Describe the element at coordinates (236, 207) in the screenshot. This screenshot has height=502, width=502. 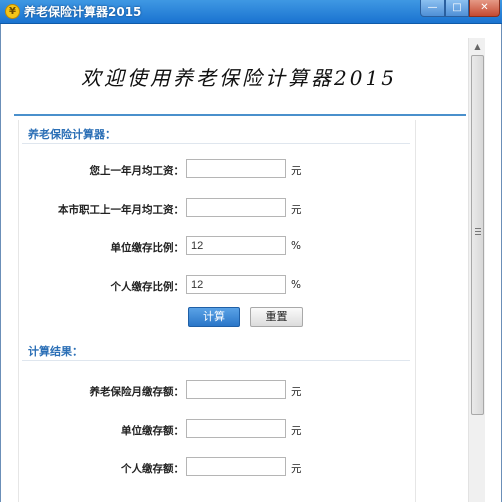
I see `city-average-salary-input` at that location.